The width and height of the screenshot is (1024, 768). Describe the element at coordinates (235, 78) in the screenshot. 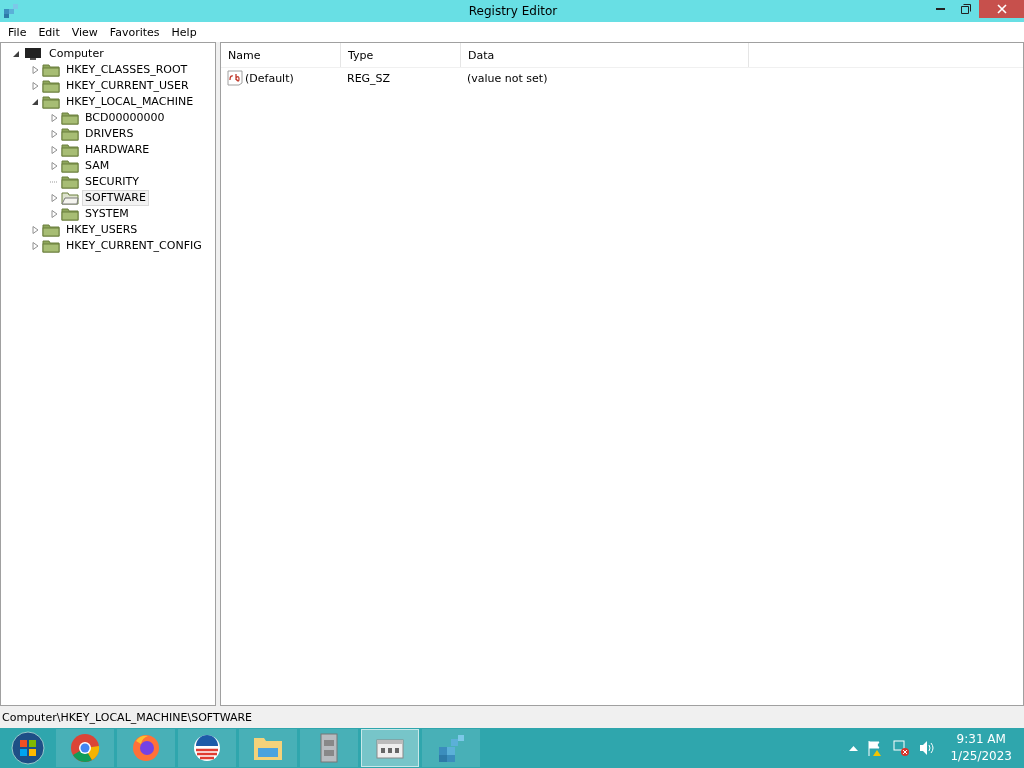

I see `string-value-icon` at that location.